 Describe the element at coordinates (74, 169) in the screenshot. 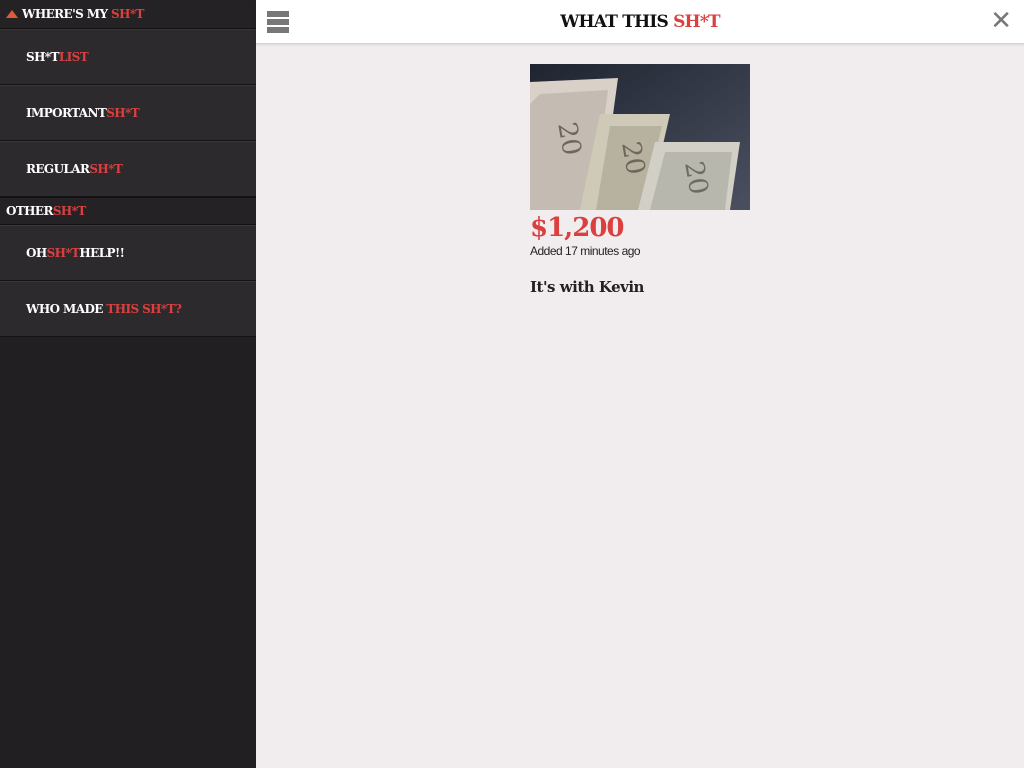

I see `sidebar-item-label: REGULARSH*T` at that location.